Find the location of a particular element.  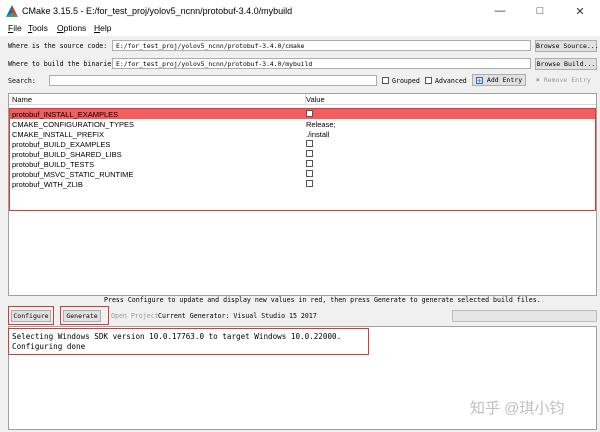

maximize-icon: □ is located at coordinates (540, 11).